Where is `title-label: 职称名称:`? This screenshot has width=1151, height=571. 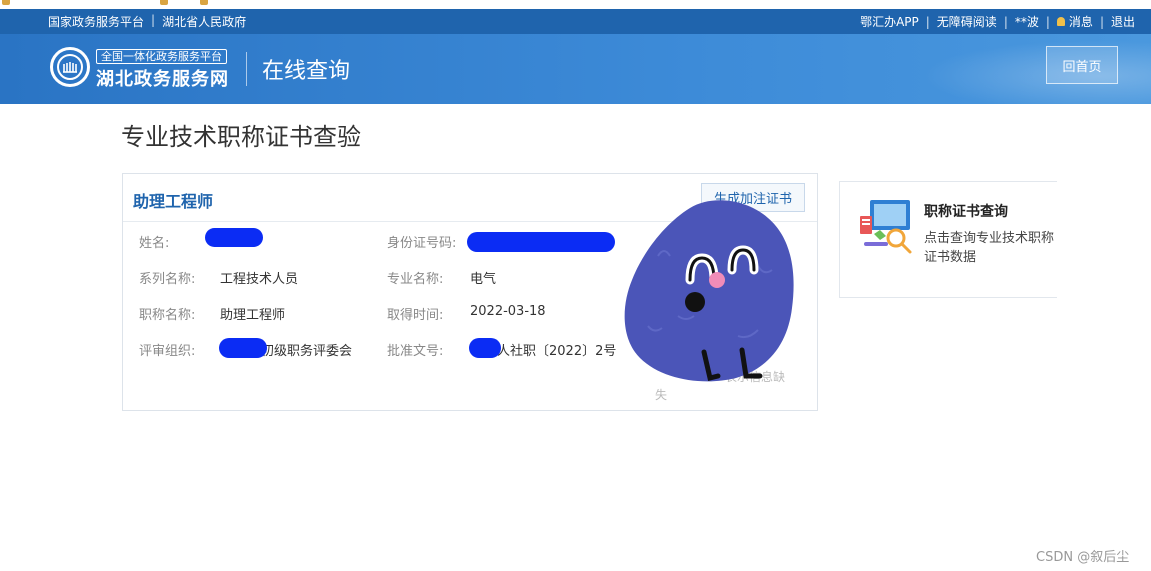 title-label: 职称名称: is located at coordinates (167, 315).